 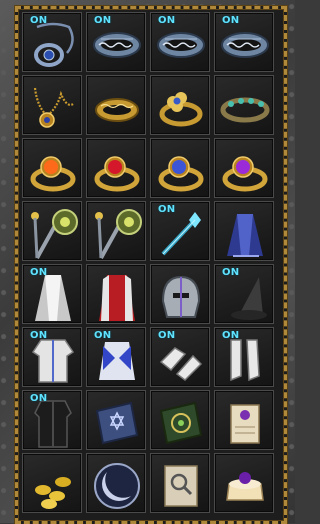 I want to click on red-cape-icon, so click(x=117, y=297).